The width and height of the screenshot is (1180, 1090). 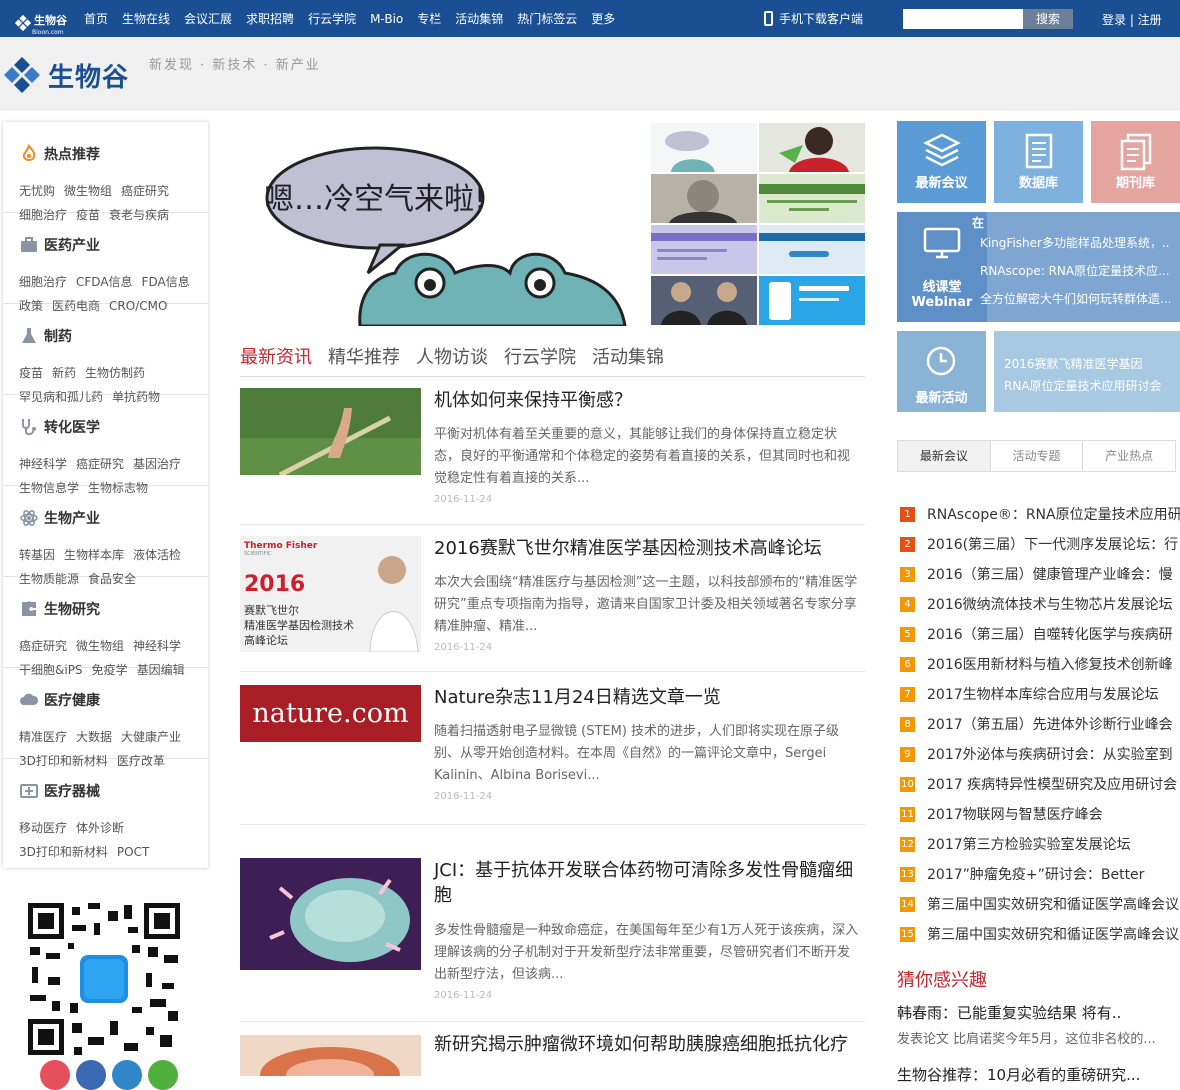 I want to click on weibo-icon, so click(x=55, y=1075).